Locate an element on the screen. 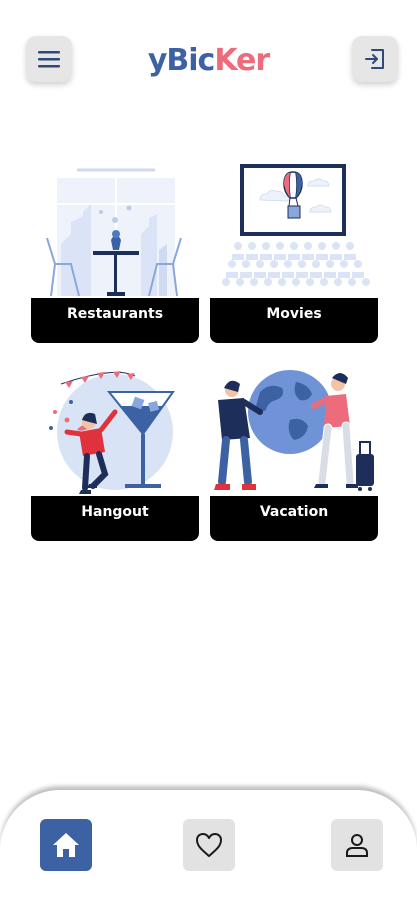  category-card-vacation: Vacation is located at coordinates (294, 454).